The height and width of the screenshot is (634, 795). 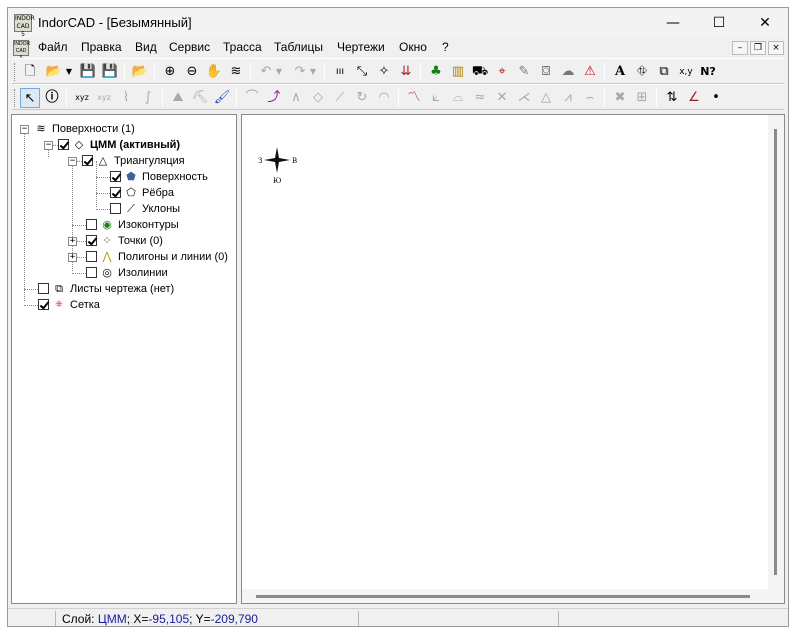 What do you see at coordinates (480, 98) in the screenshot?
I see `wave-icon: ≈` at bounding box center [480, 98].